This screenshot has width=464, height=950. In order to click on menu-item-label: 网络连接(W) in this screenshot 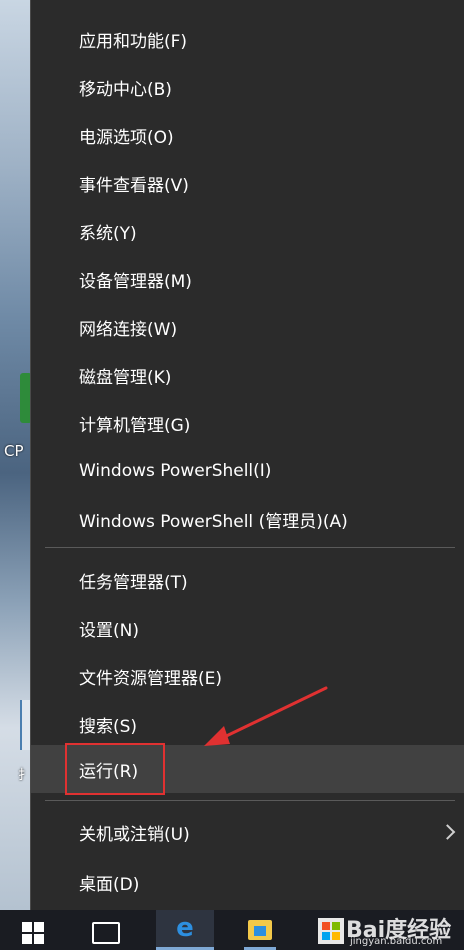, I will do `click(128, 329)`.